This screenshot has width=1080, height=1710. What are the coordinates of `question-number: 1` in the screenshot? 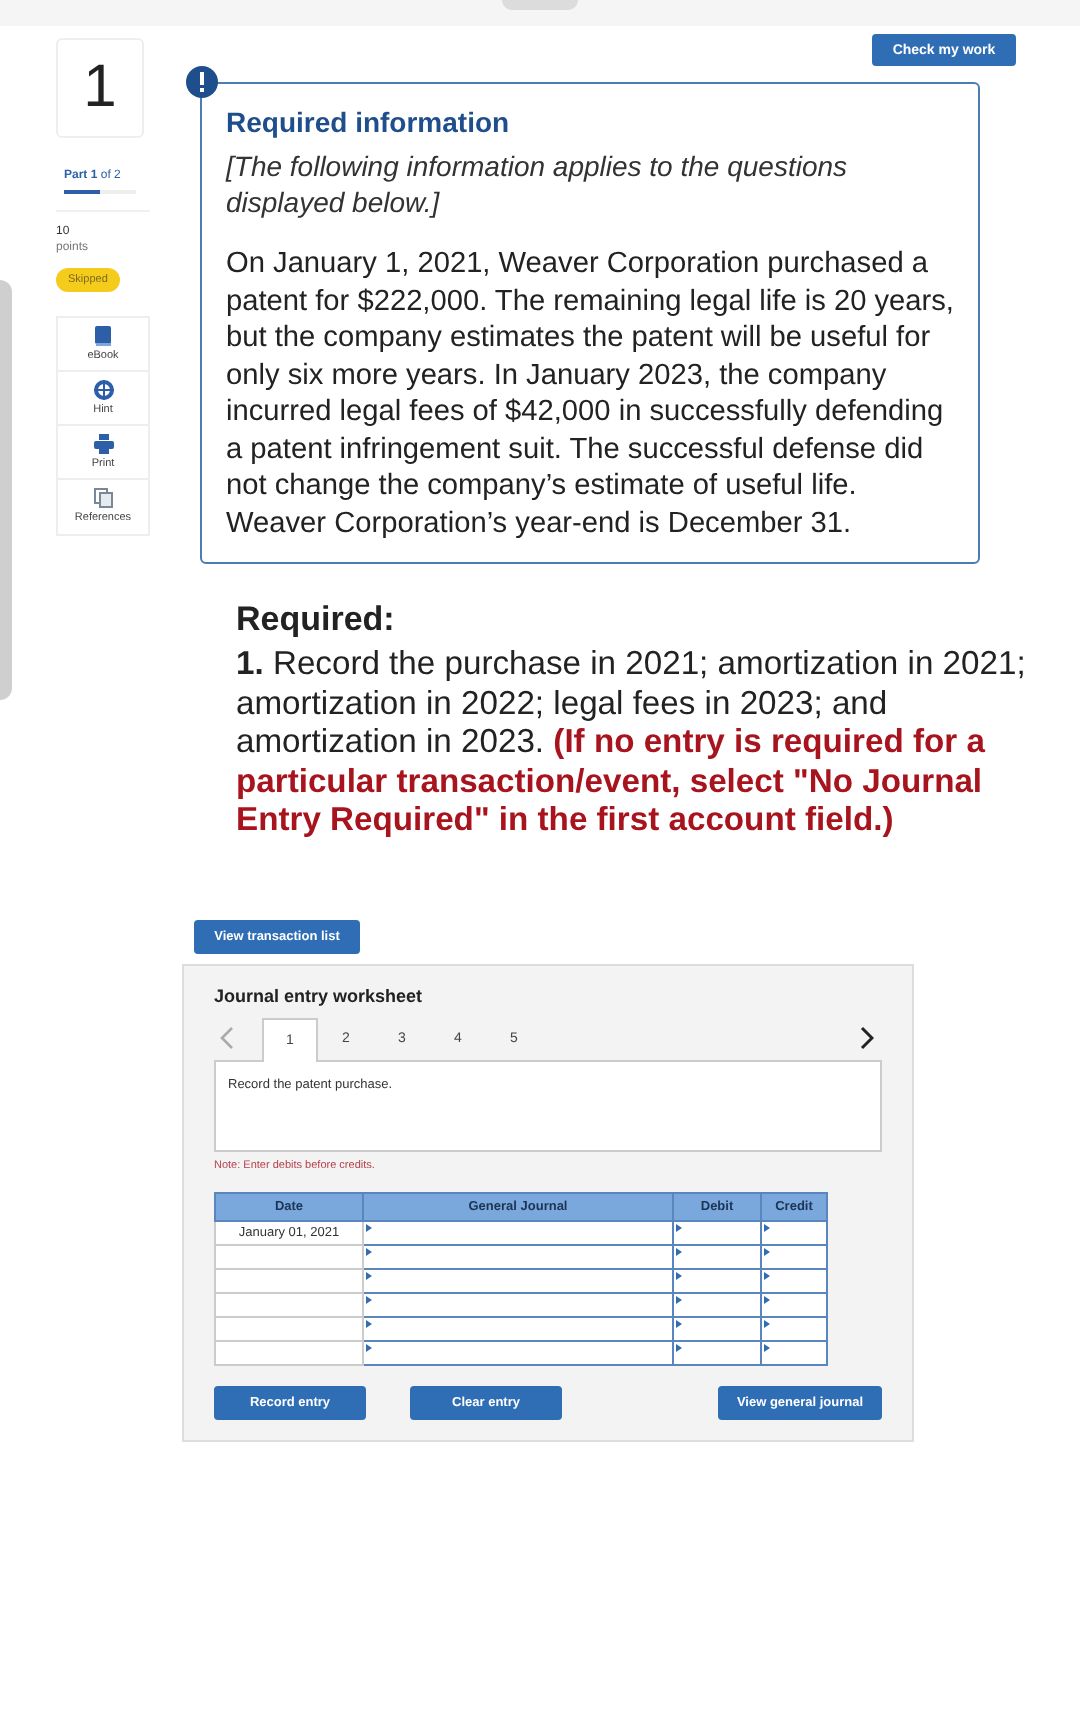 It's located at (100, 88).